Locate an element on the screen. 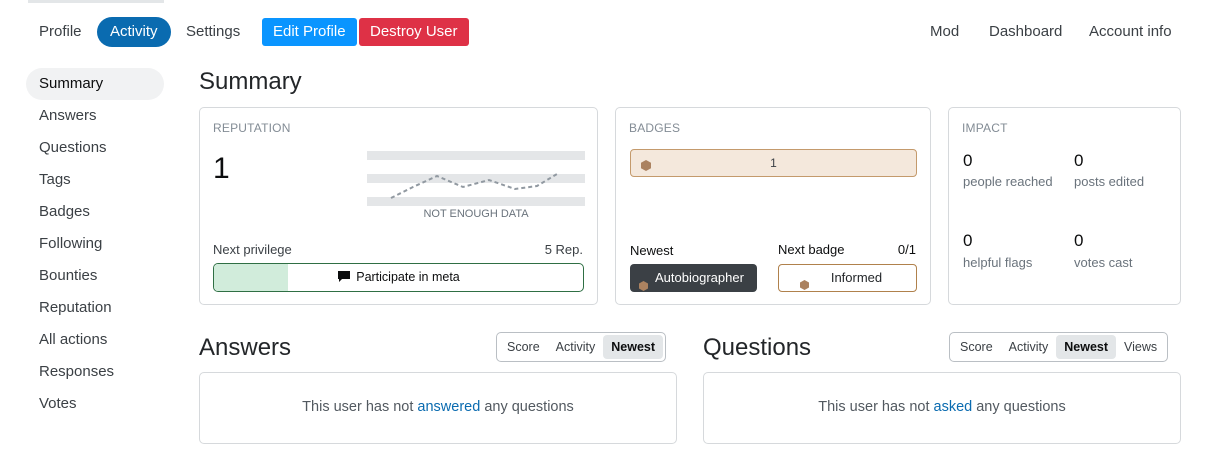 The width and height of the screenshot is (1208, 457). answers-empty-state: This user has not answered any questions is located at coordinates (438, 408).